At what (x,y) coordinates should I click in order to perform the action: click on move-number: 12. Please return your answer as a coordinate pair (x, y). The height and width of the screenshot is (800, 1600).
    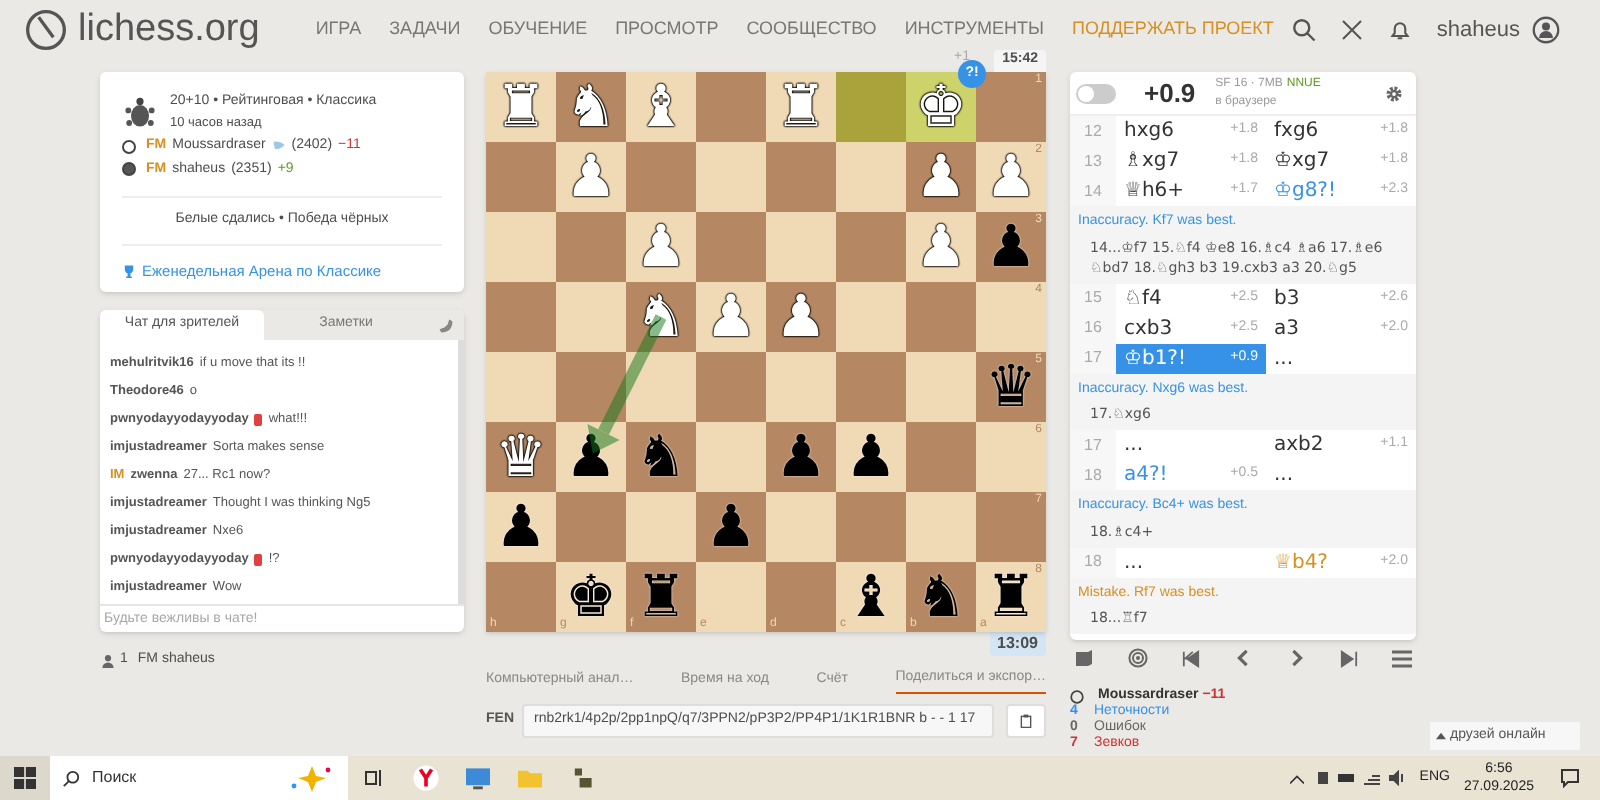
    Looking at the image, I should click on (1093, 131).